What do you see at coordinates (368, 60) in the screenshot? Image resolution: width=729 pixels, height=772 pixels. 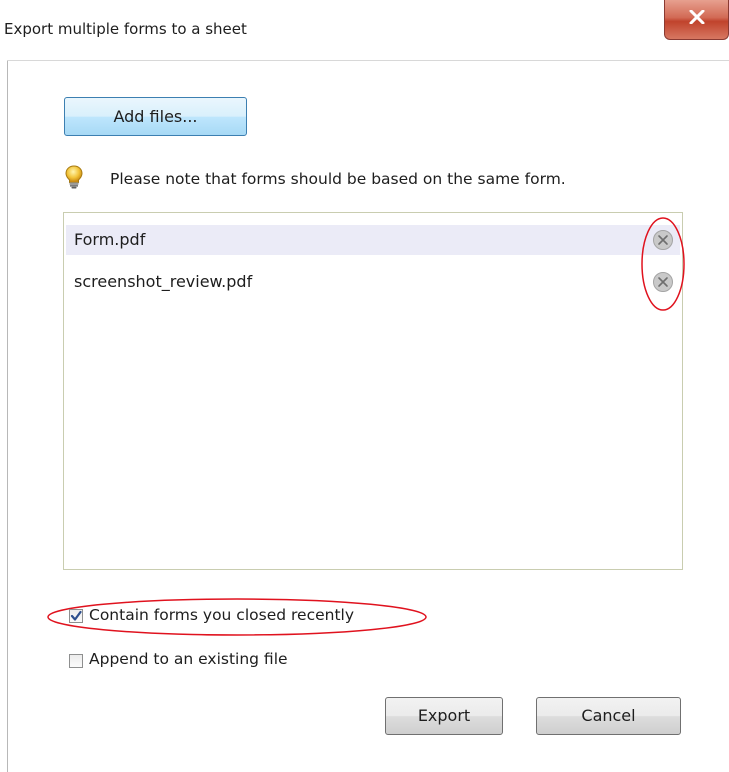 I see `dialog-top-border` at bounding box center [368, 60].